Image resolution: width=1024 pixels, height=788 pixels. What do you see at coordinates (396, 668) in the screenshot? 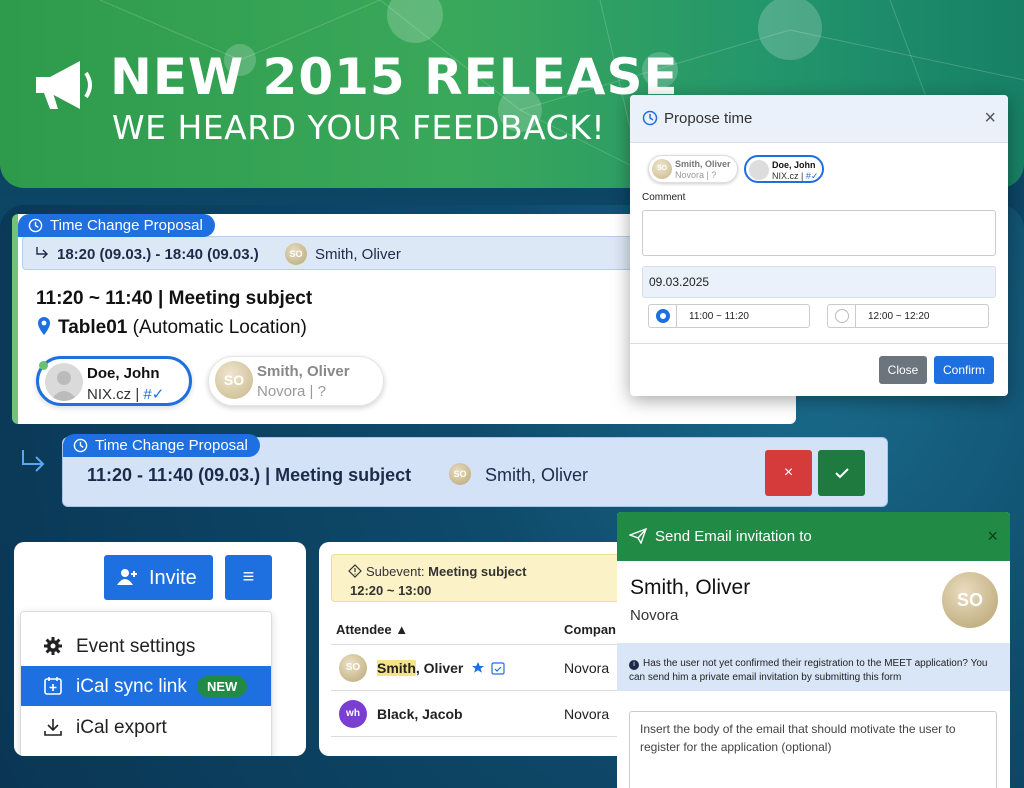
I see `highlighted-name: Smith` at bounding box center [396, 668].